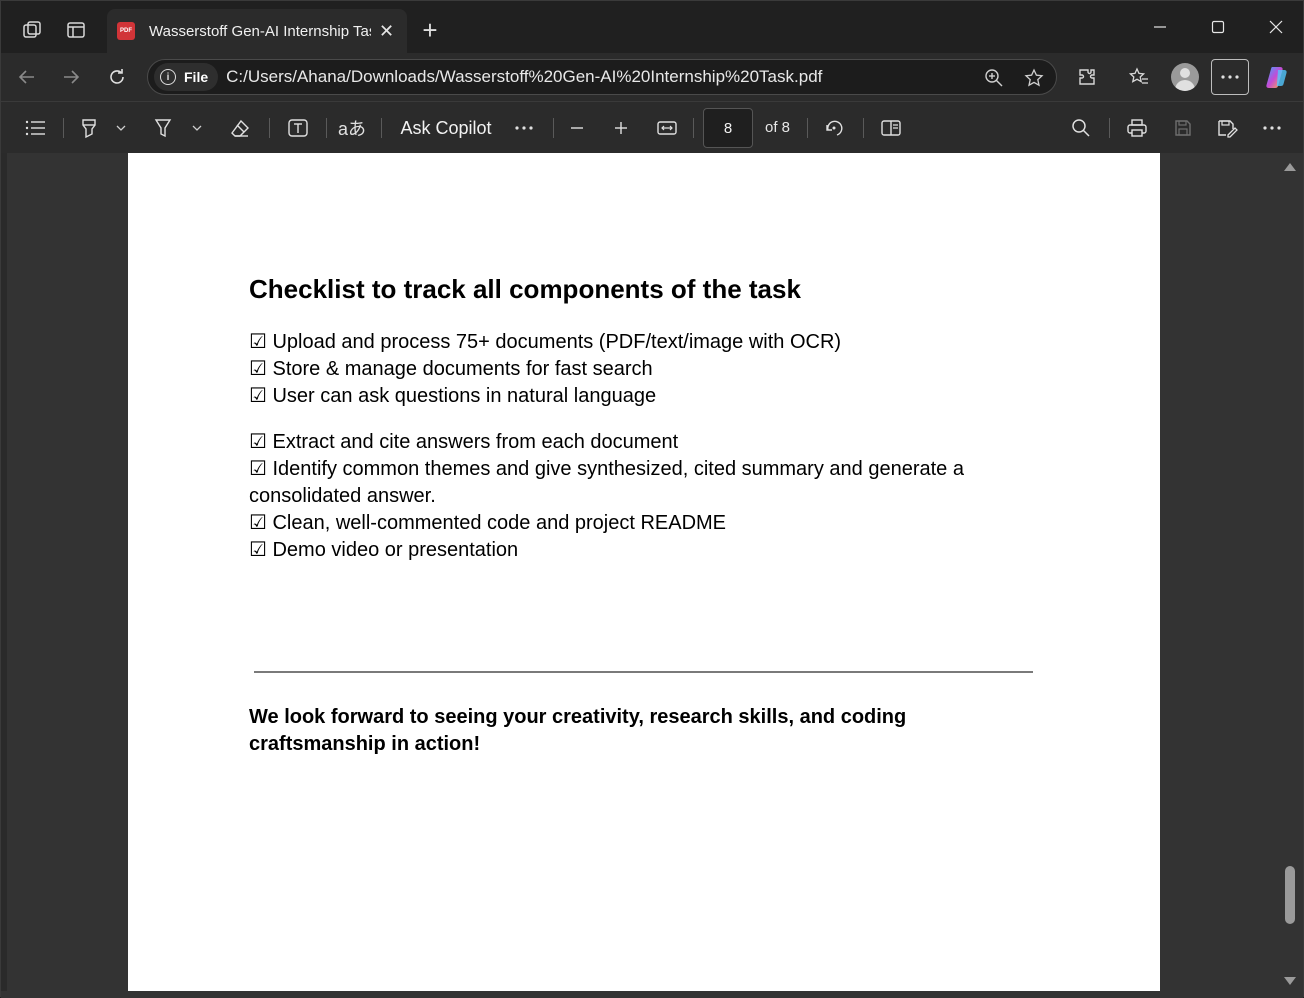 Image resolution: width=1304 pixels, height=998 pixels. Describe the element at coordinates (168, 77) in the screenshot. I see `info-icon: i` at that location.